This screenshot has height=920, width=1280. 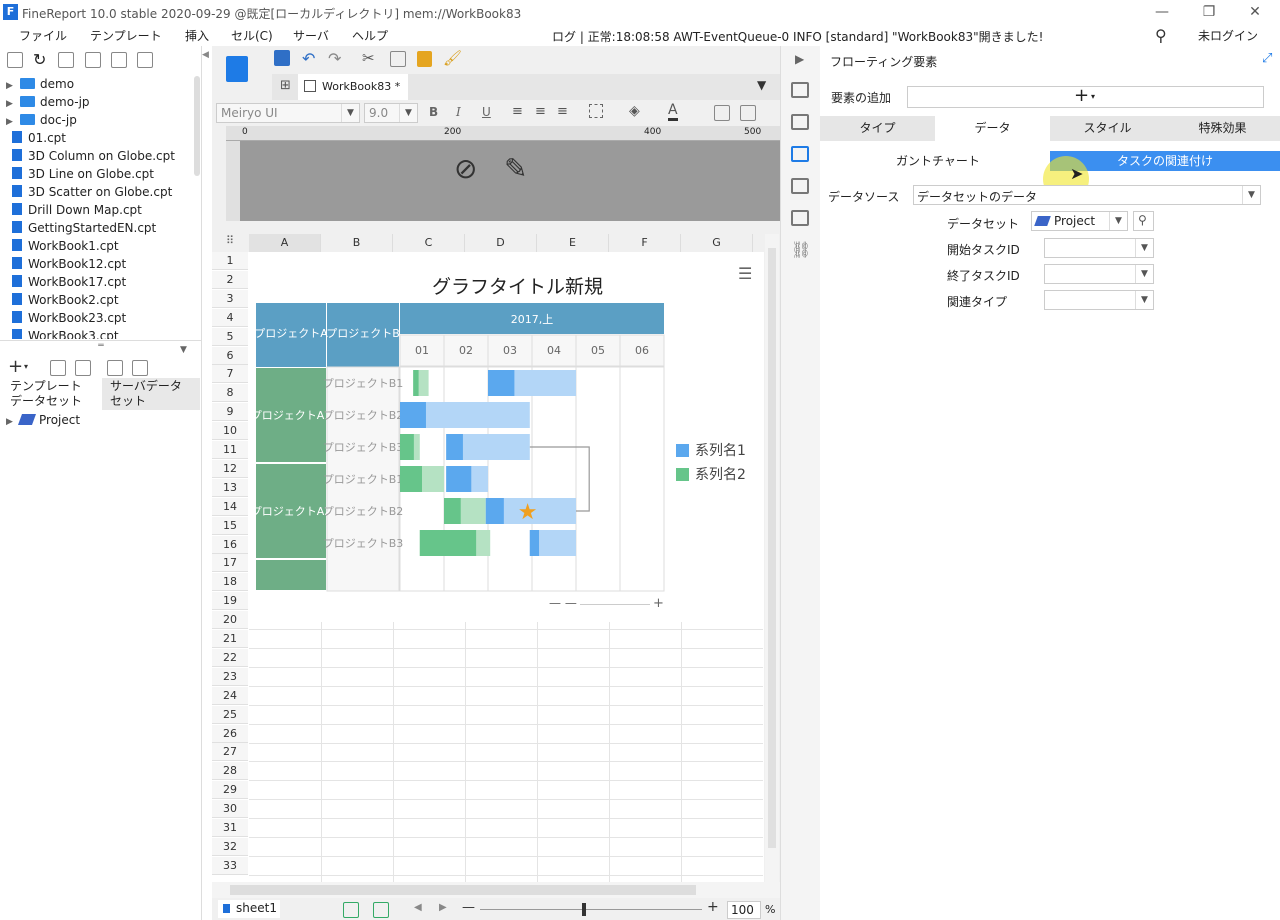 I want to click on tab-type: タイプ, so click(x=877, y=128).